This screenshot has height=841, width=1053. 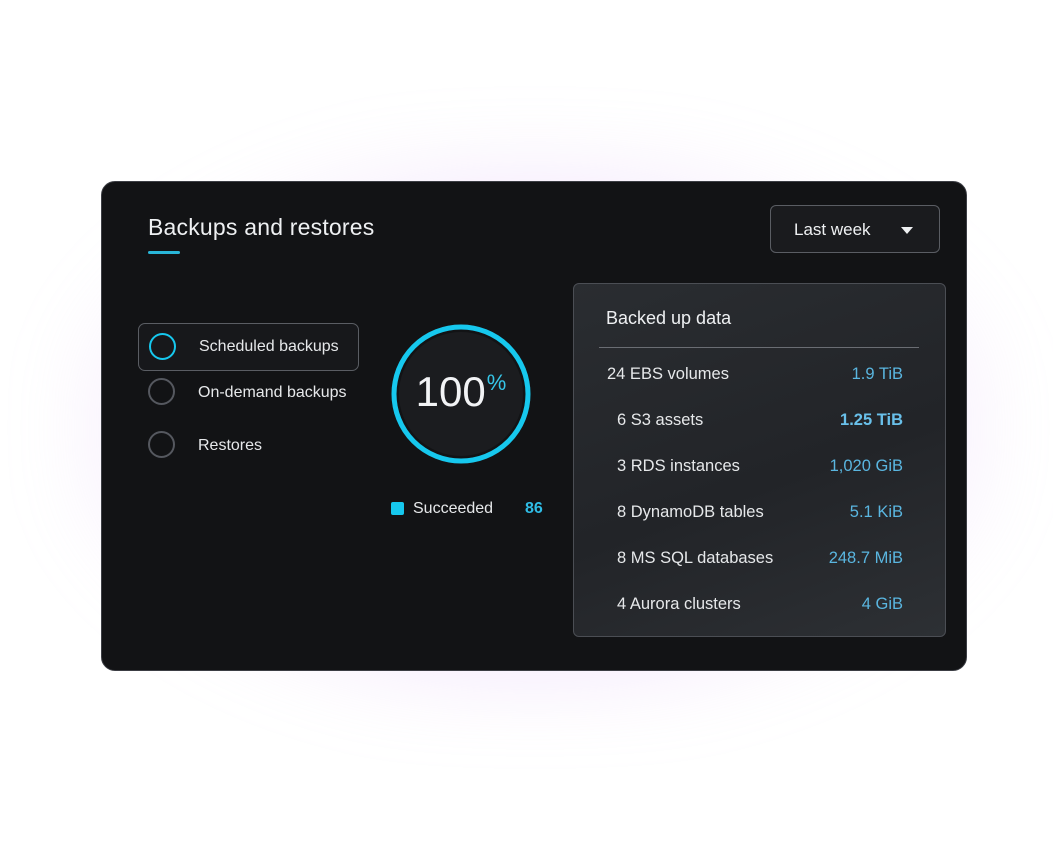 What do you see at coordinates (907, 230) in the screenshot?
I see `chevron-down-icon` at bounding box center [907, 230].